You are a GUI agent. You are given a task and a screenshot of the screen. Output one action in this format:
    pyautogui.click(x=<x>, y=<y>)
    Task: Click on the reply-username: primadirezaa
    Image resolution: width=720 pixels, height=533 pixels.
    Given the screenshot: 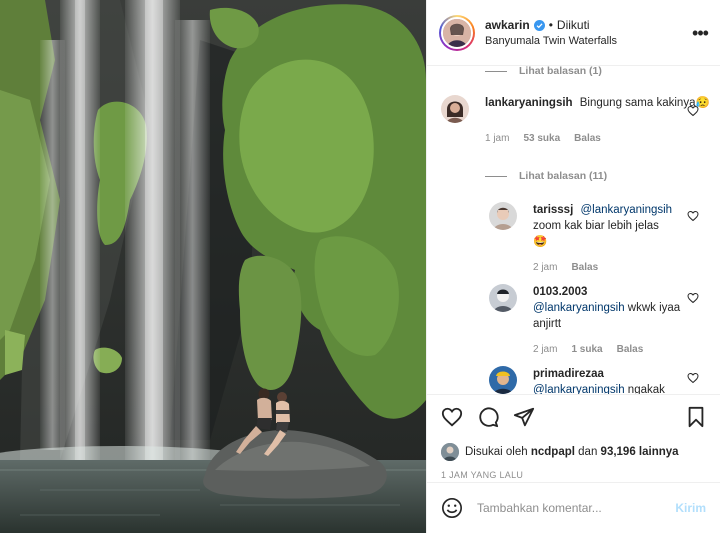 What is the action you would take?
    pyautogui.click(x=568, y=374)
    